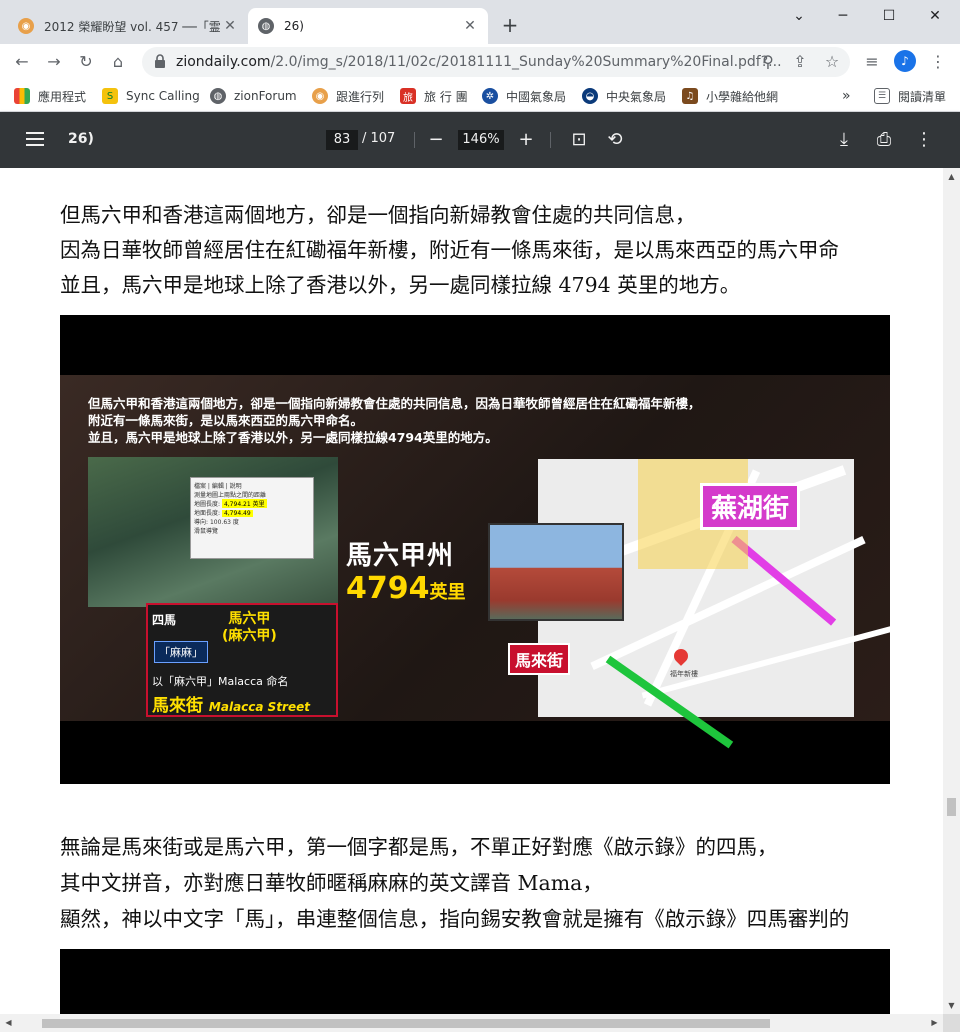 The height and width of the screenshot is (1032, 960). I want to click on bookmark-apps: 應用程式, so click(50, 96).